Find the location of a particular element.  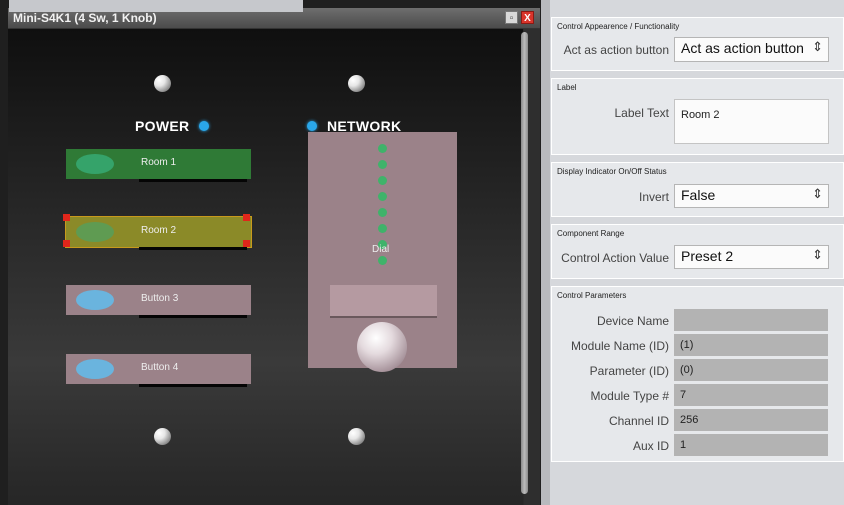

knob is located at coordinates (382, 347).